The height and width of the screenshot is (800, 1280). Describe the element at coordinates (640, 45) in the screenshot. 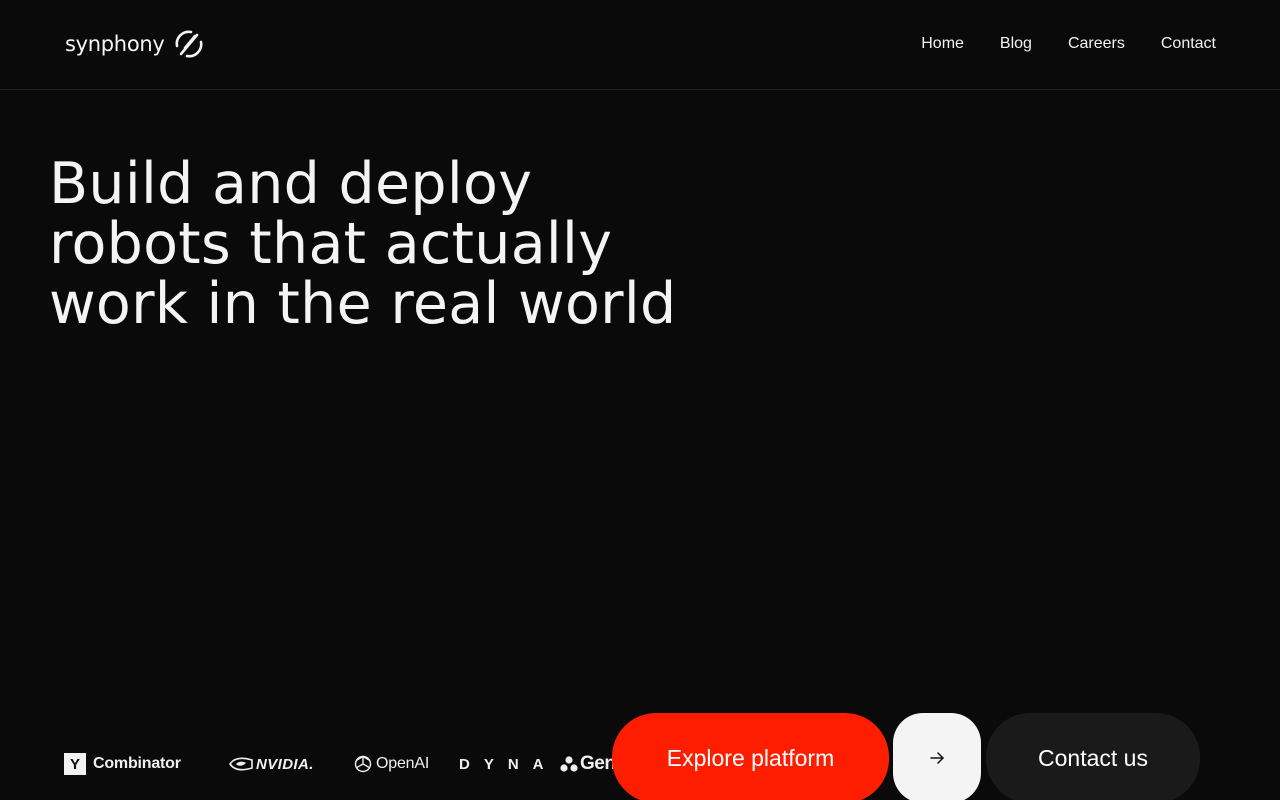

I see `site-header: synphony Home Blog Careers Contact` at that location.